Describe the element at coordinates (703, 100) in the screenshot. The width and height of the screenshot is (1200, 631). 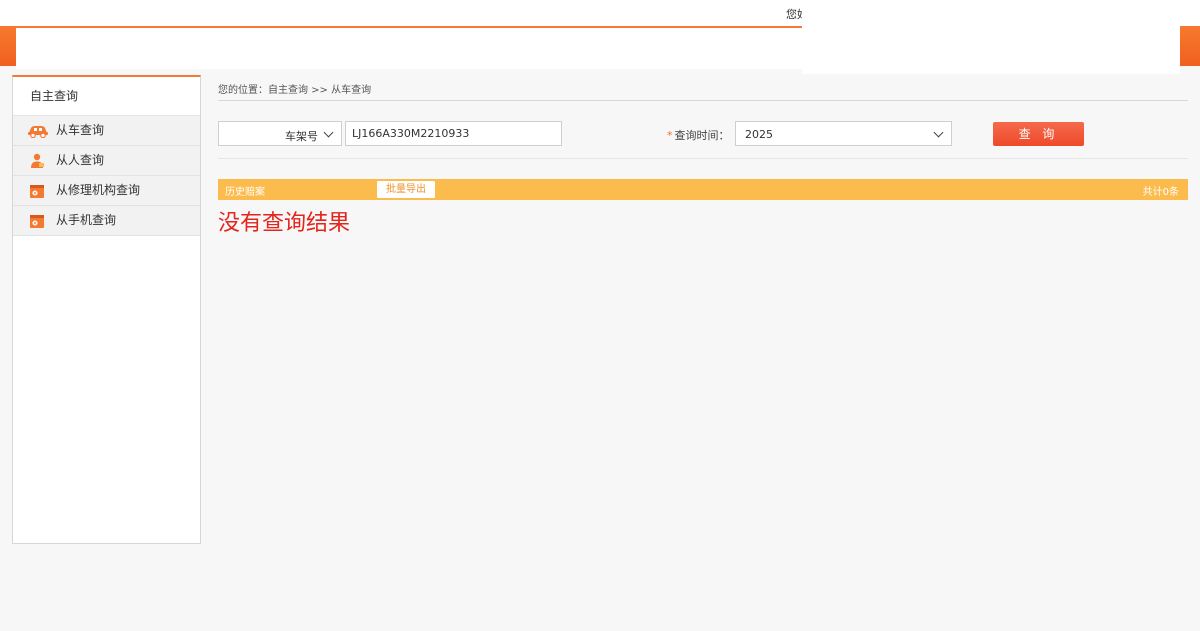
I see `breadcrumb-divider` at that location.